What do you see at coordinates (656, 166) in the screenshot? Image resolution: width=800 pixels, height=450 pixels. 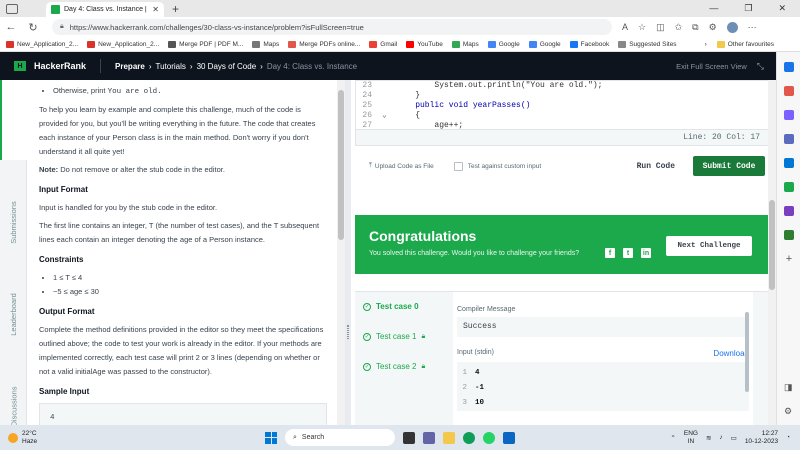 I see `run-code-button: Run Code` at bounding box center [656, 166].